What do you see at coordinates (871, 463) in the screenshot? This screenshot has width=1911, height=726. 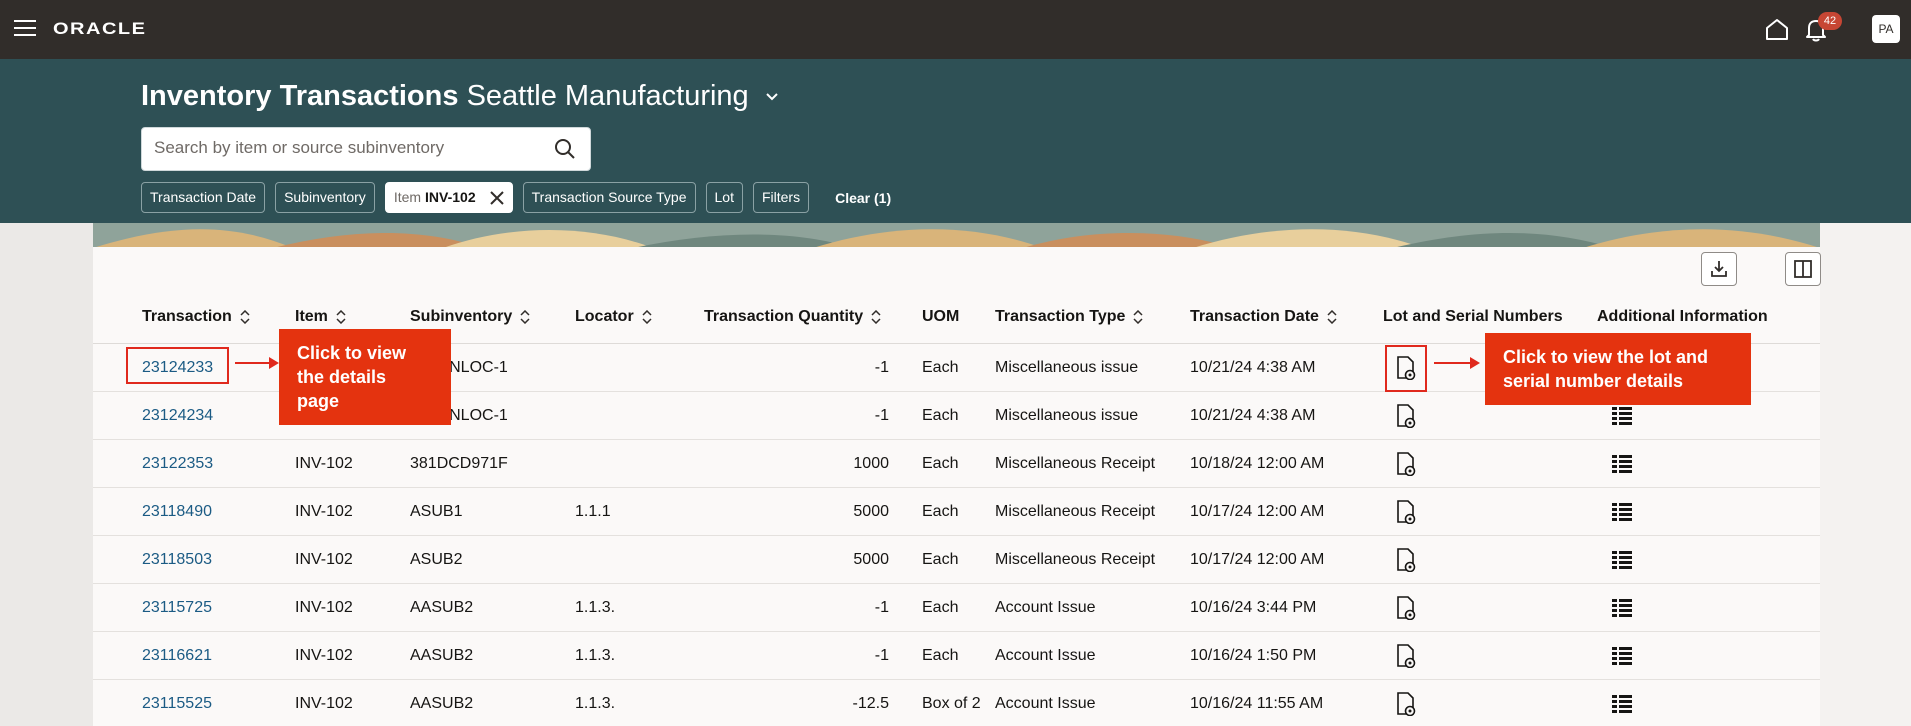 I see `quantity-cell: 1000` at bounding box center [871, 463].